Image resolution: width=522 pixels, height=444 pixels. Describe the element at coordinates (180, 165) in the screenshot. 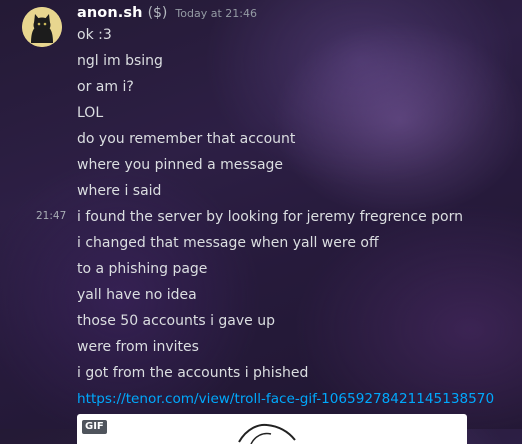

I see `message-line: where you pinned a message` at that location.